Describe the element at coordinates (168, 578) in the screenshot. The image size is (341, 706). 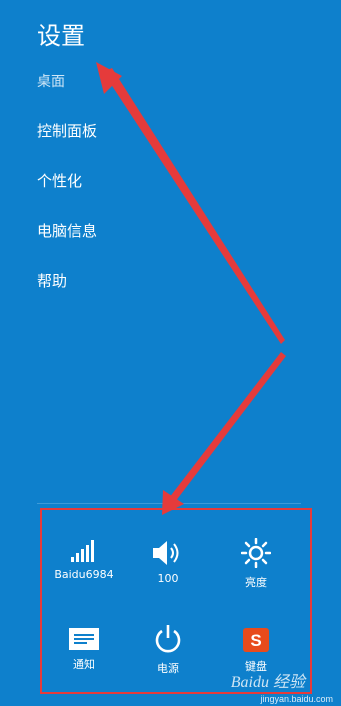
I see `tile-volume-label: 100` at that location.